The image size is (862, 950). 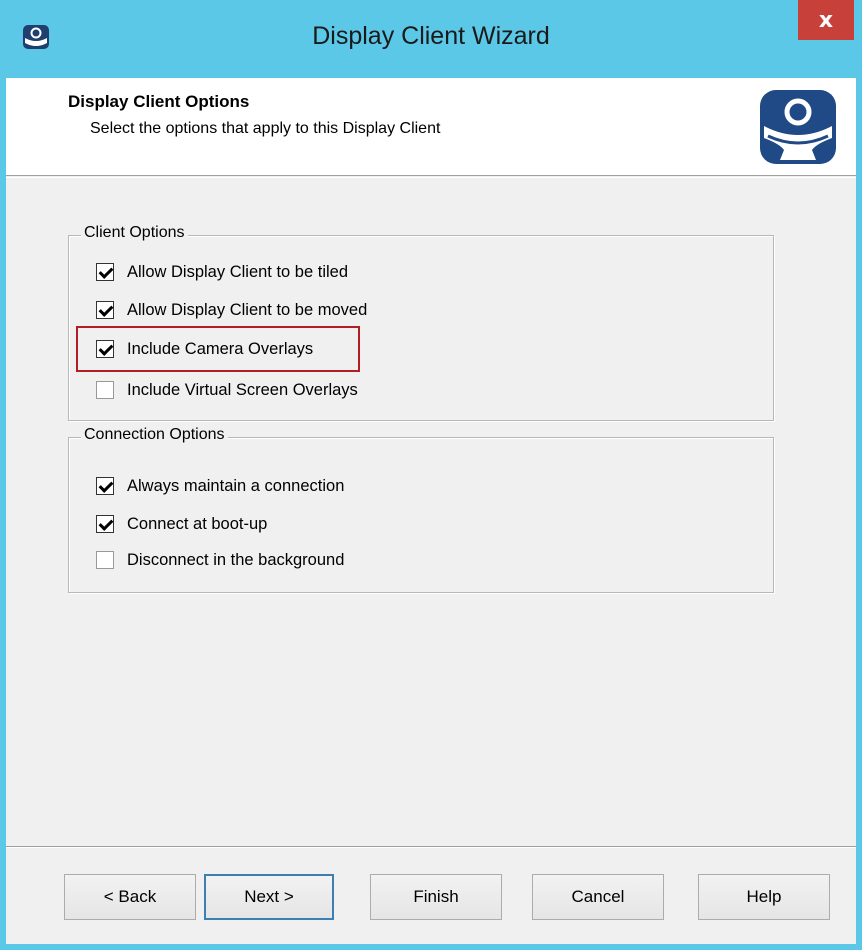 I want to click on page-title: Display Client Options, so click(x=159, y=101).